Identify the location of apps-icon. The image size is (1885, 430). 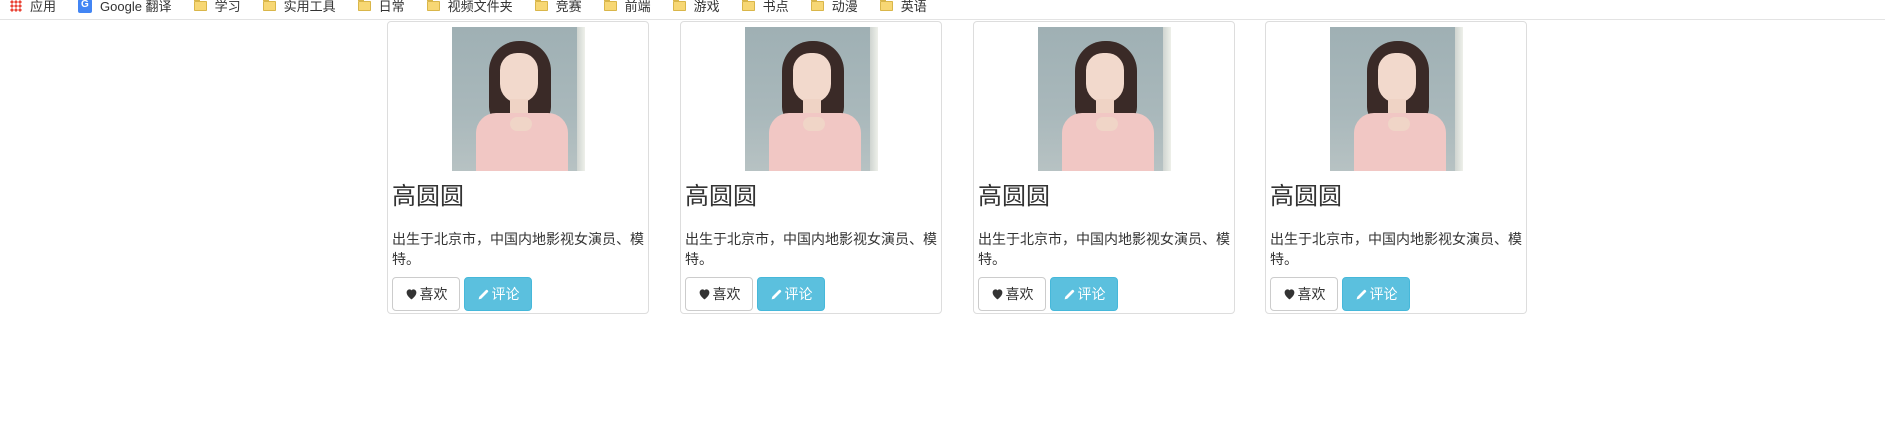
(16, 6).